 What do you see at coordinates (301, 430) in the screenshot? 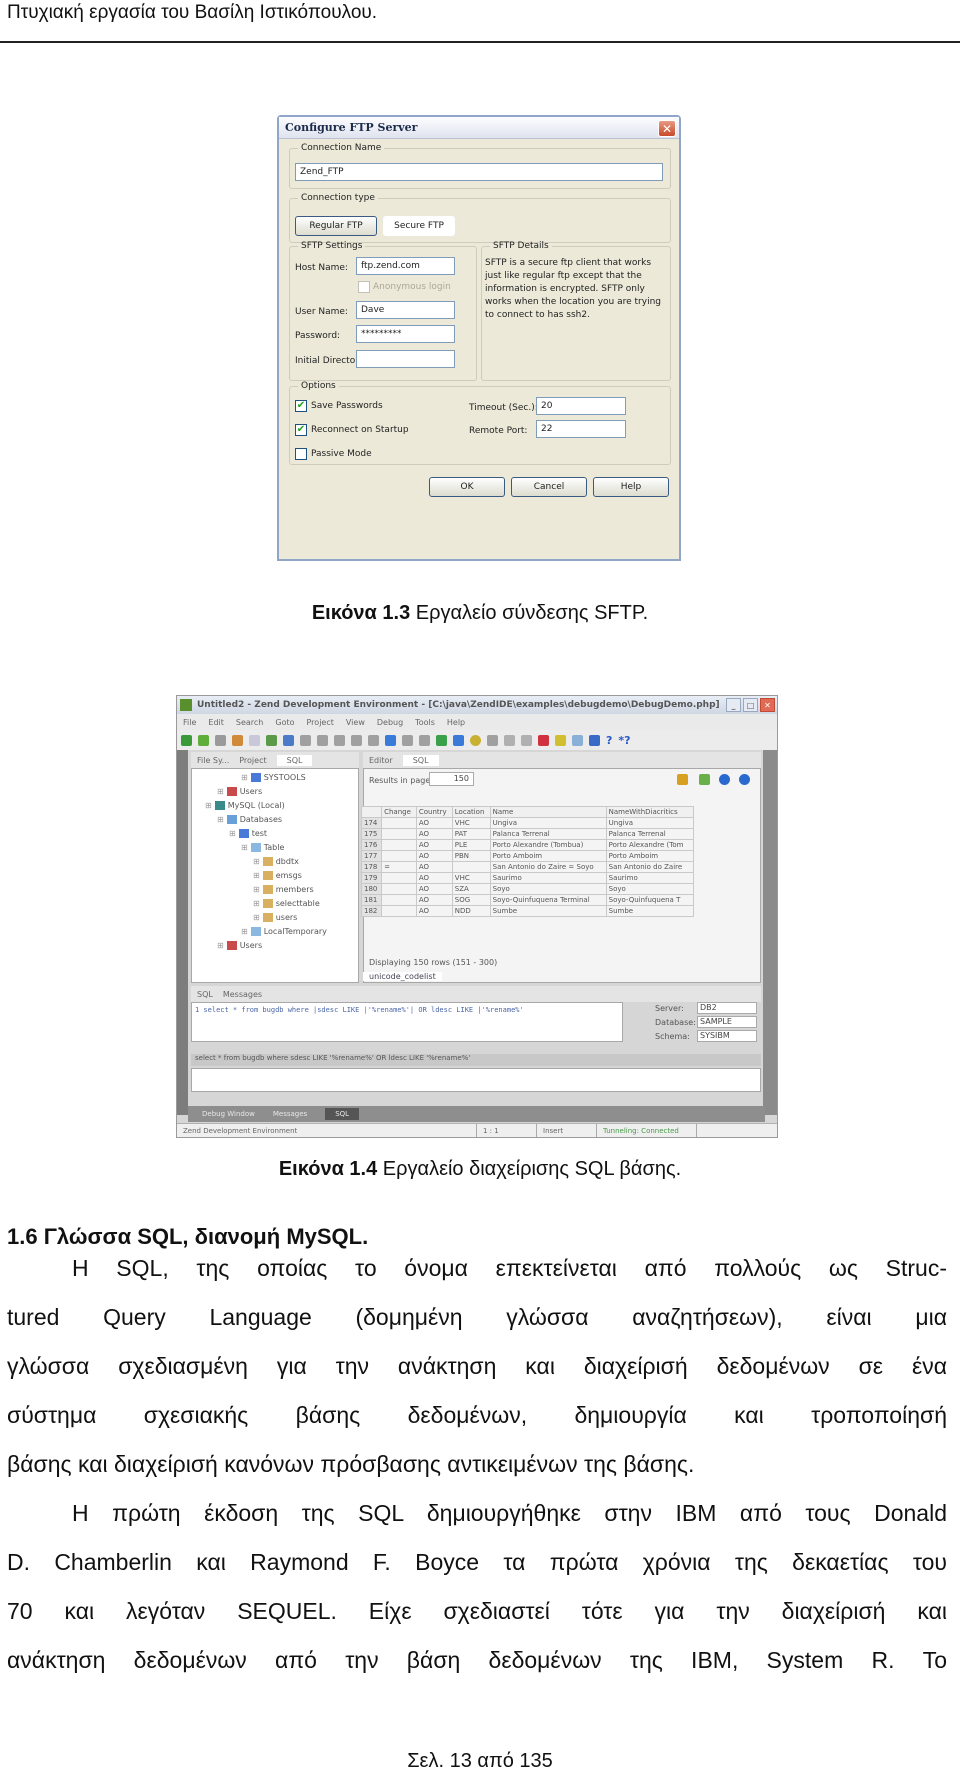
I see `reconnect-checkbox: ✔` at bounding box center [301, 430].